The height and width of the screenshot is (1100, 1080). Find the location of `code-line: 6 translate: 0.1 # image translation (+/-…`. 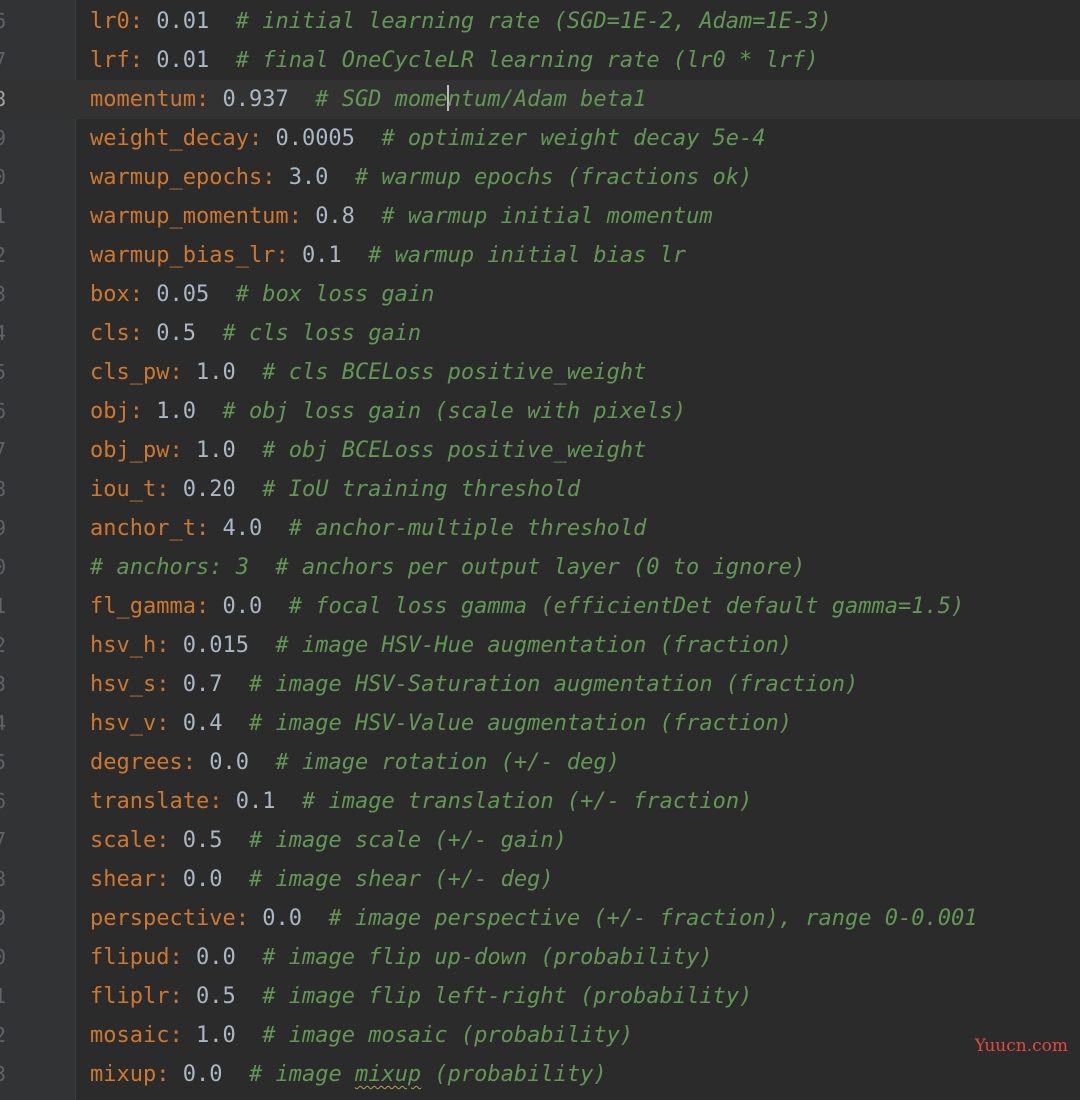

code-line: 6 translate: 0.1 # image translation (+/-… is located at coordinates (540, 801).